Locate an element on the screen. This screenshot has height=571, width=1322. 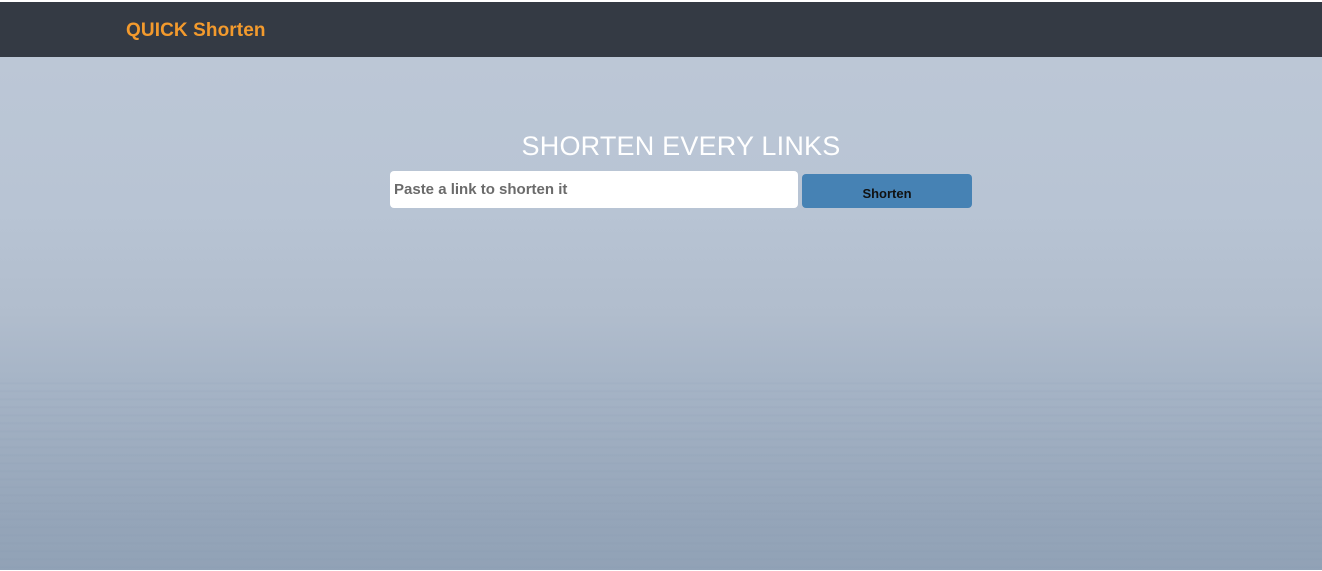
brand-logo-link: QUICK Shorten is located at coordinates (196, 31).